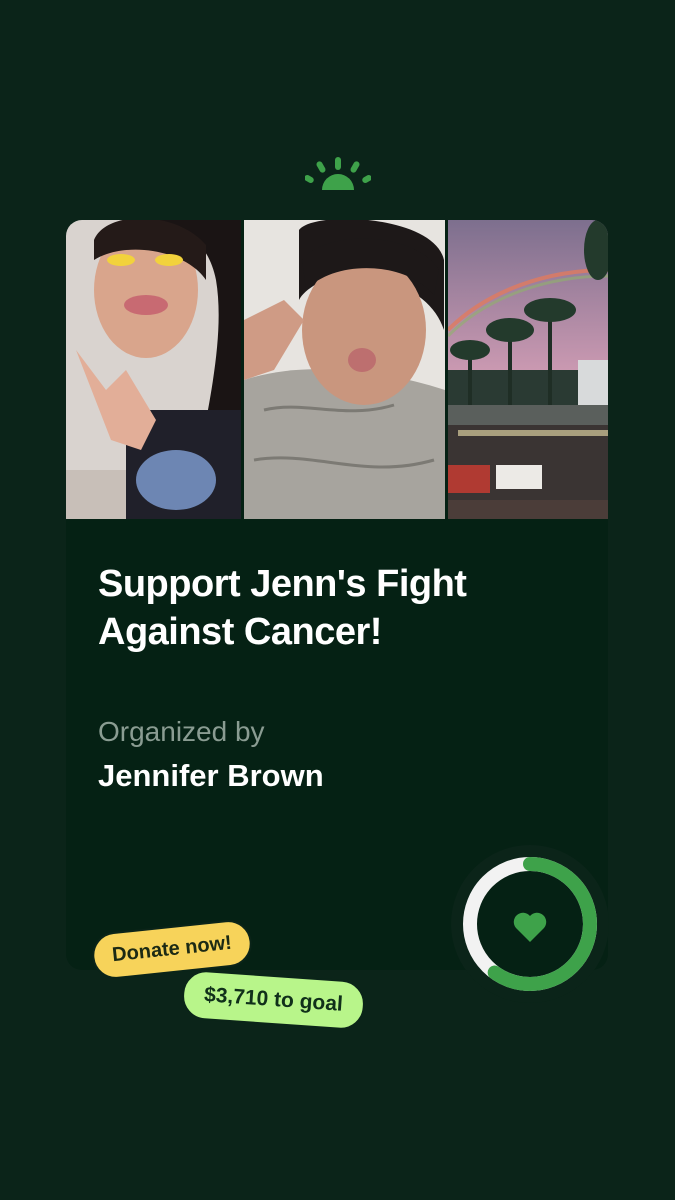 This screenshot has height=1200, width=675. What do you see at coordinates (528, 369) in the screenshot?
I see `photo-hospital-palm-trees-rainbow` at bounding box center [528, 369].